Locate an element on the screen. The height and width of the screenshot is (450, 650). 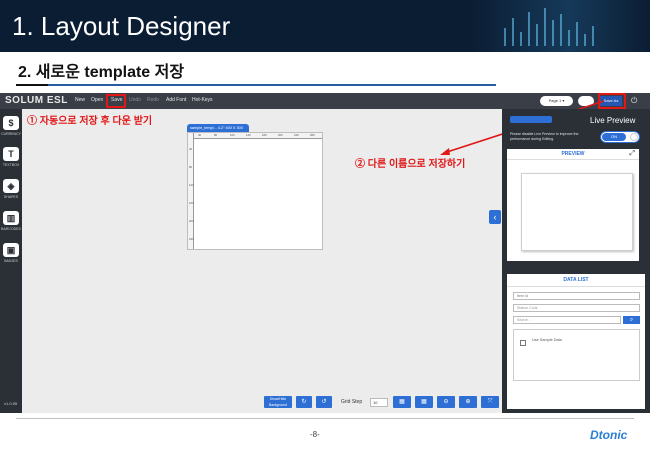
footer-divider is located at coordinates (325, 418).